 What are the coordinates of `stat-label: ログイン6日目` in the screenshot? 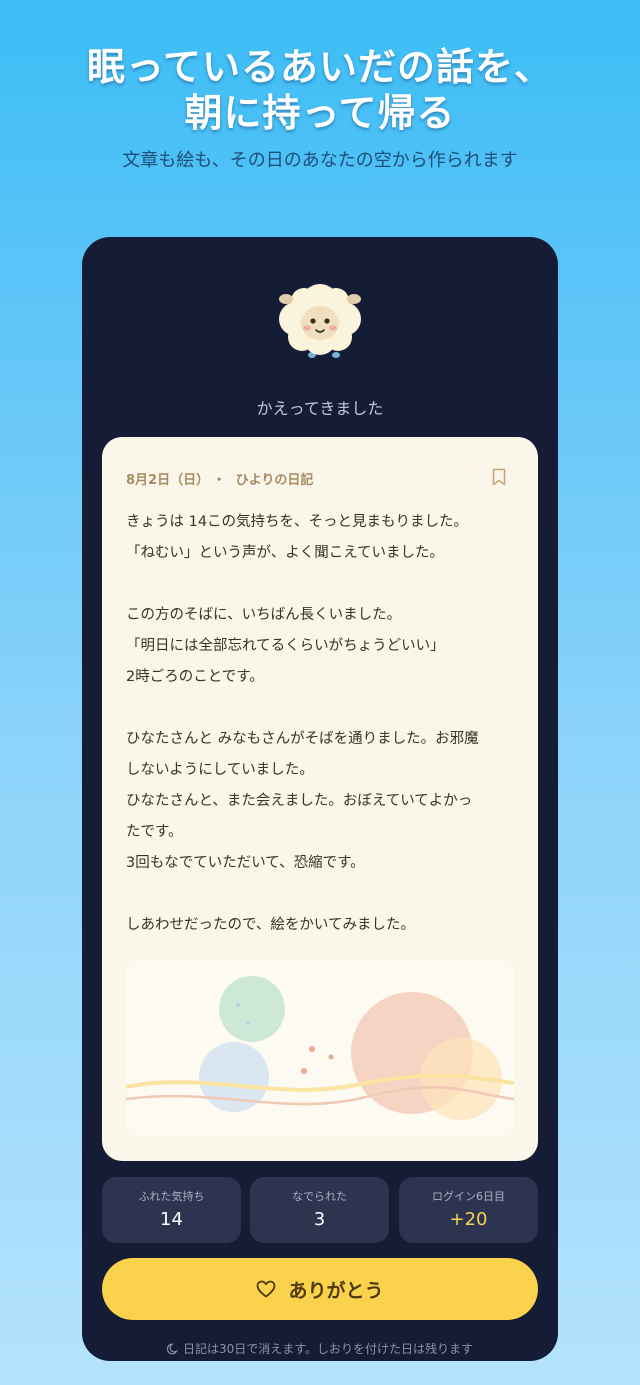 It's located at (468, 1196).